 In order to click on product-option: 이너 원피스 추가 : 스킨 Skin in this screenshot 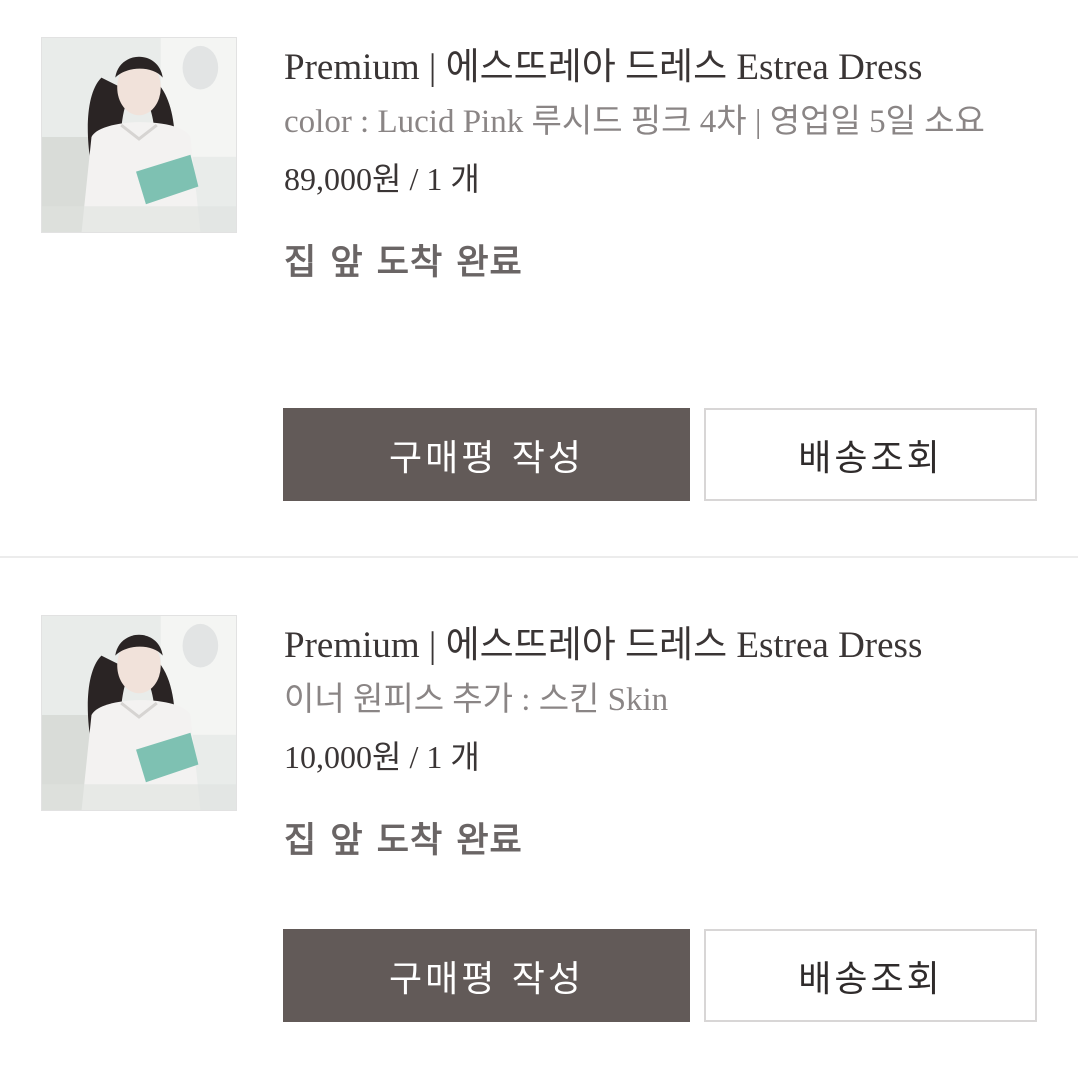, I will do `click(476, 700)`.